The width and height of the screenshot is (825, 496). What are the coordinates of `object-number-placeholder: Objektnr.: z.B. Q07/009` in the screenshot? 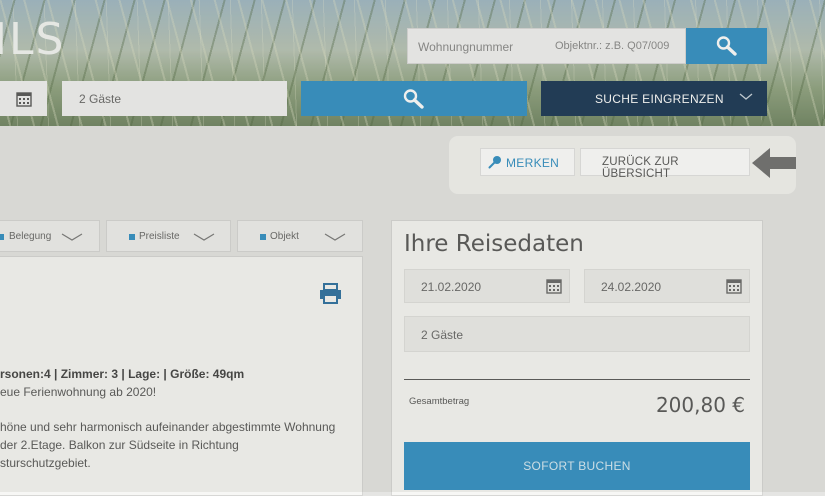 It's located at (612, 46).